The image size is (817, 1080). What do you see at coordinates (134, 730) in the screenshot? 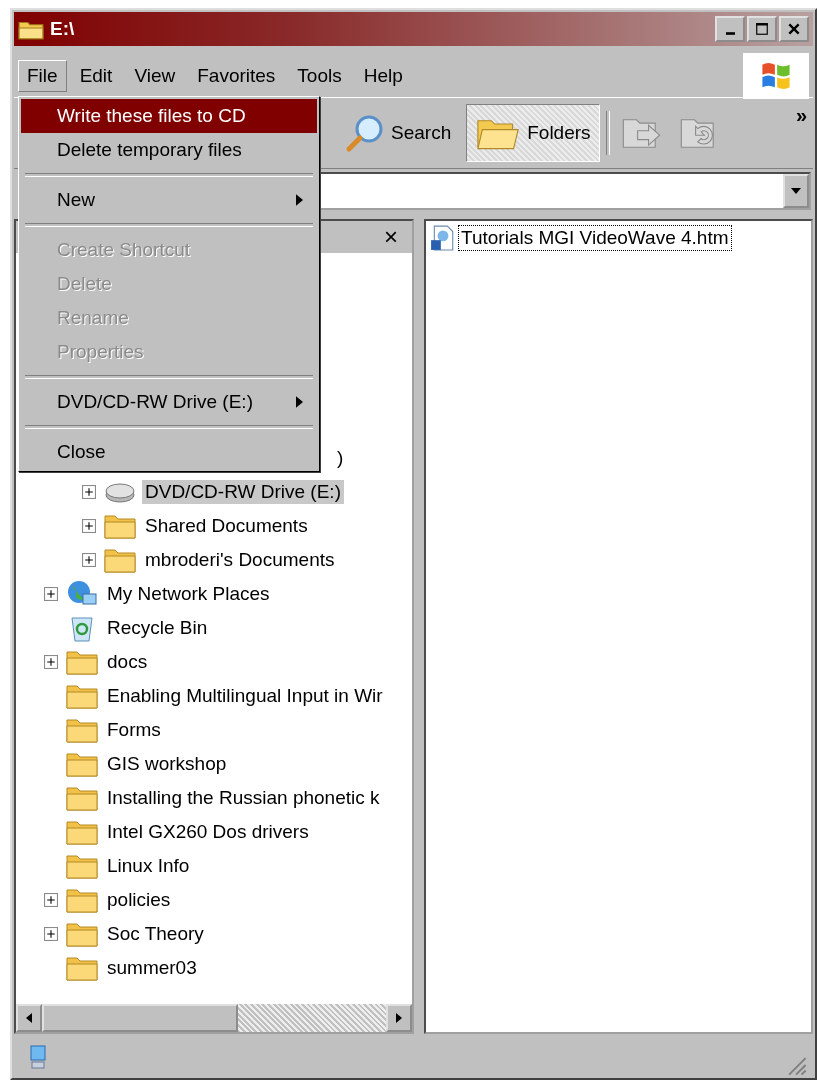
I see `tree-item: Forms` at bounding box center [134, 730].